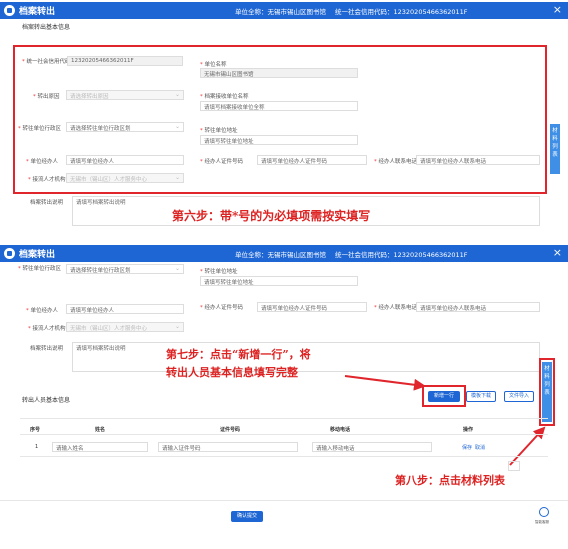 This screenshot has width=568, height=549. Describe the element at coordinates (100, 430) in the screenshot. I see `table-header-cell: 姓名` at that location.